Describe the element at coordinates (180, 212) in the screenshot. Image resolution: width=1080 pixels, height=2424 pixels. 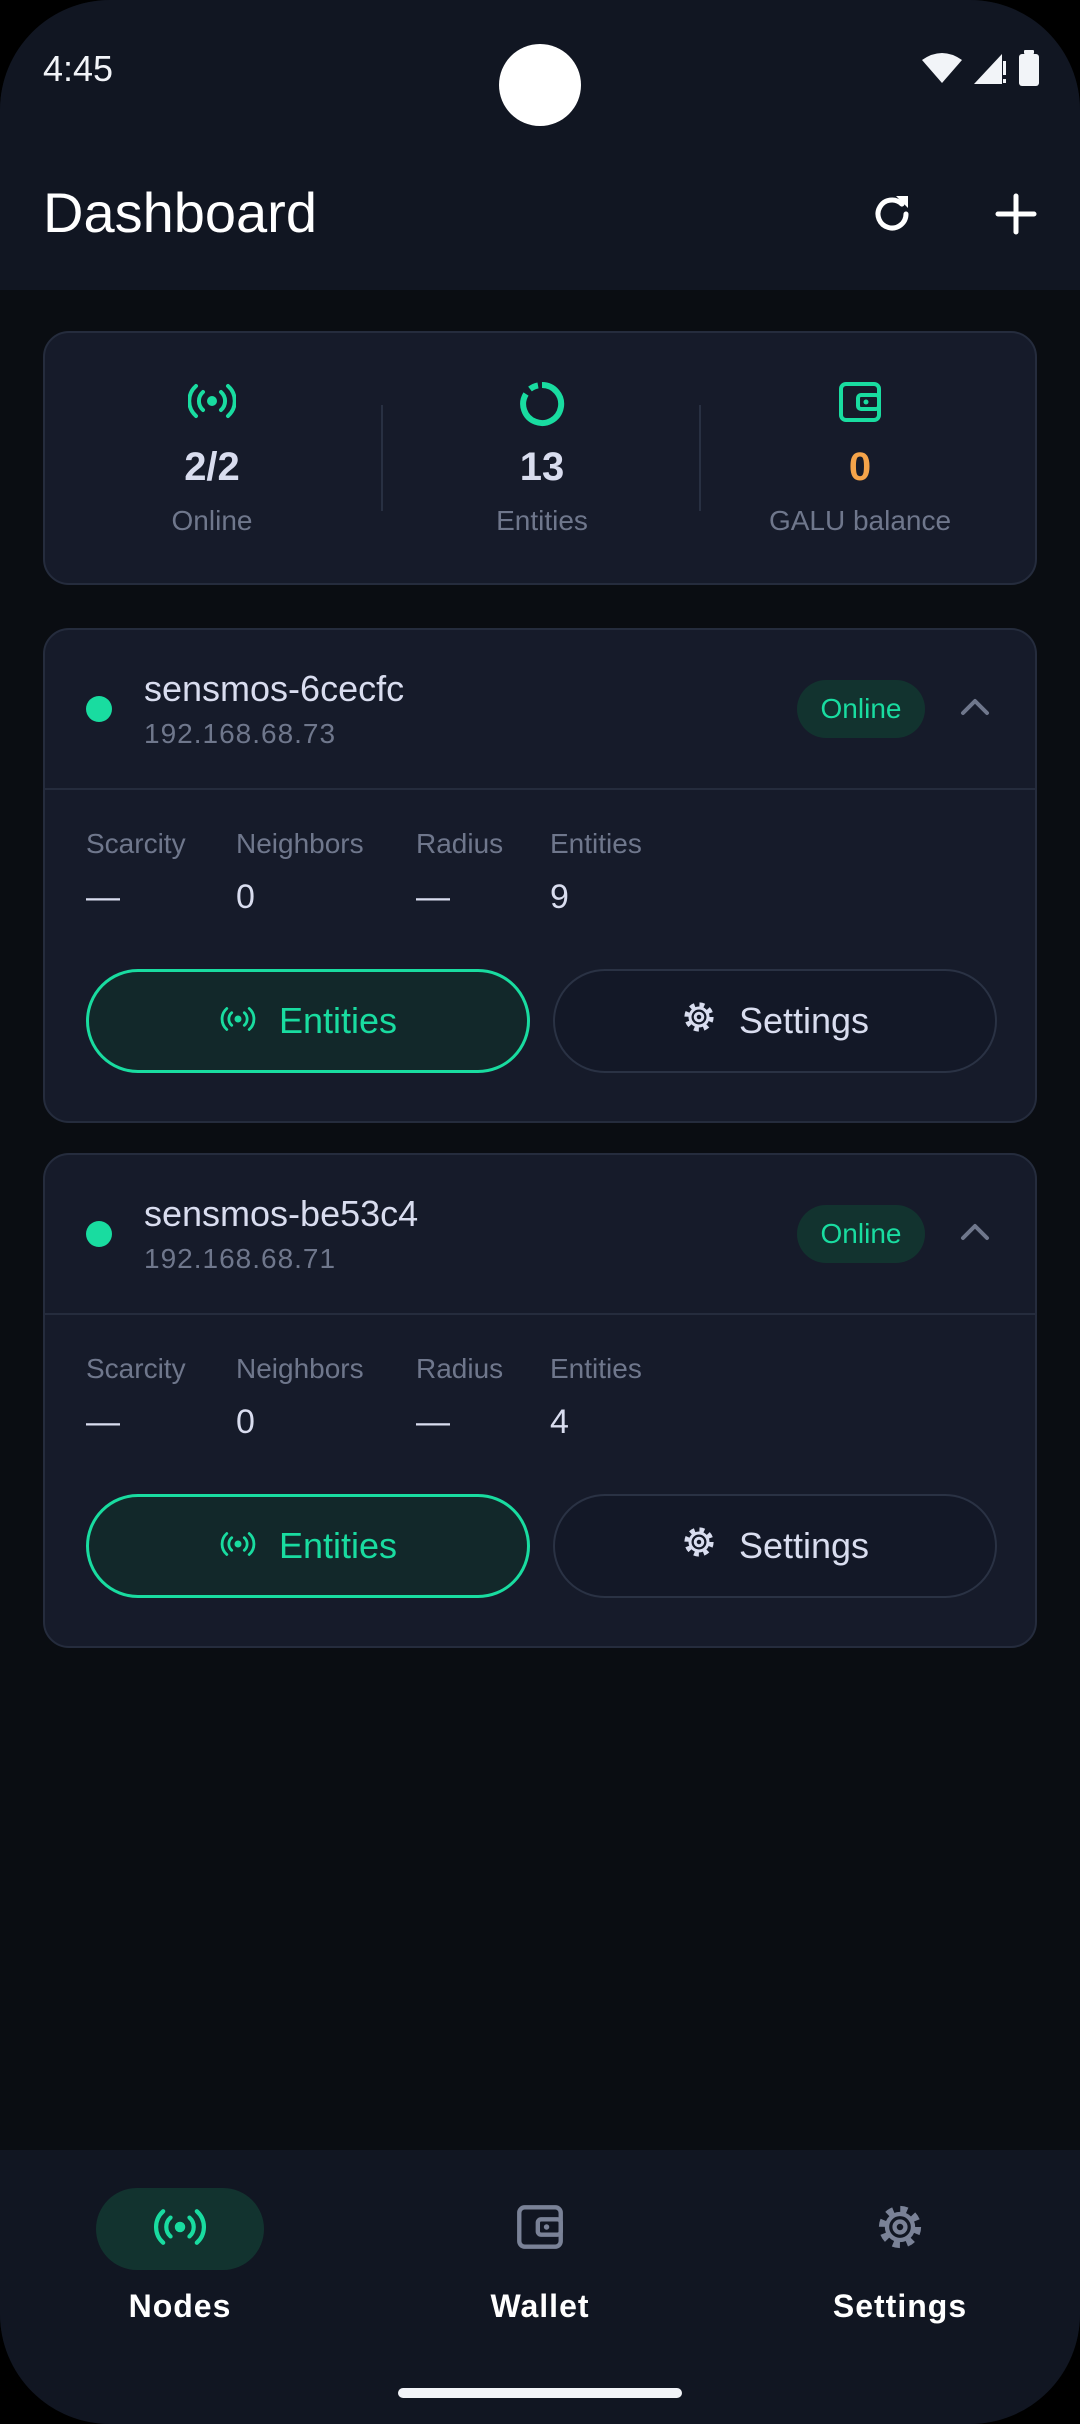
I see `page-title: Dashboard` at that location.